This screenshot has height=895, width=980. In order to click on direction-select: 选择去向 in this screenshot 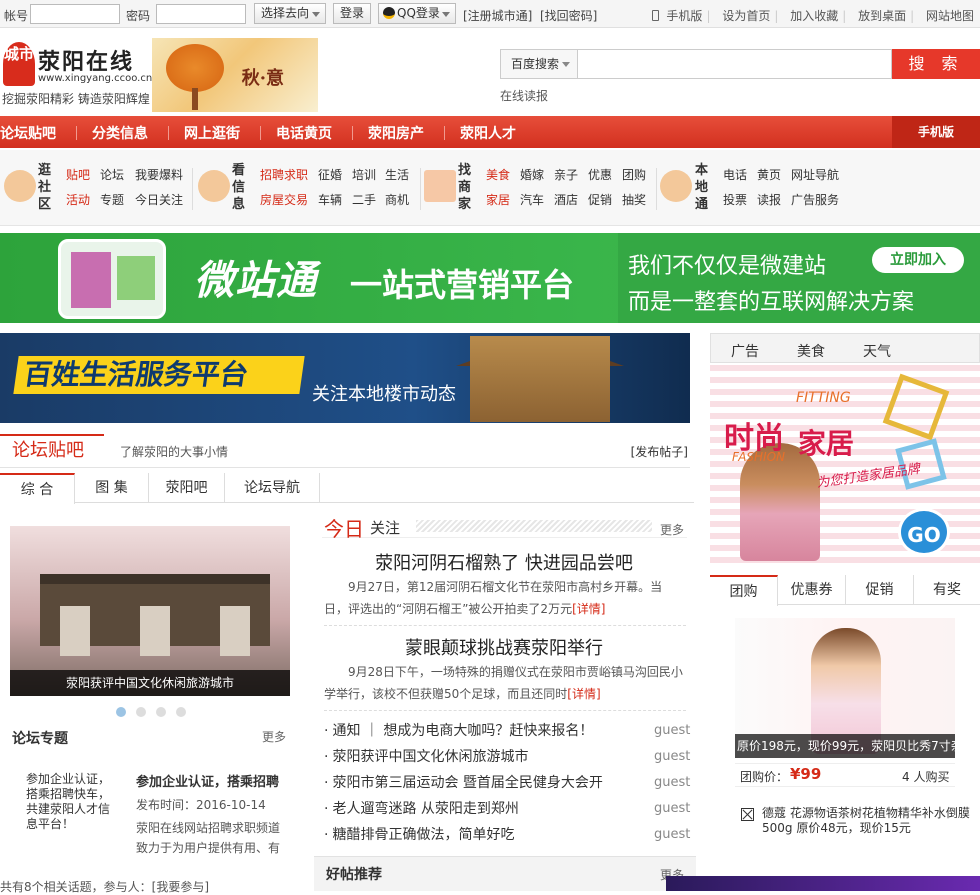, I will do `click(290, 13)`.